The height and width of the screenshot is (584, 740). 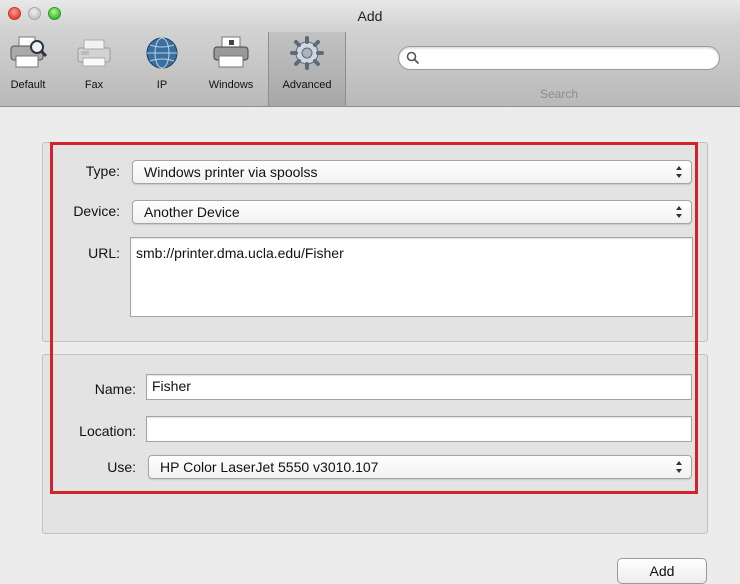 I want to click on url-value: smb://printer.dma.ucla.edu/Fisher, so click(x=240, y=253).